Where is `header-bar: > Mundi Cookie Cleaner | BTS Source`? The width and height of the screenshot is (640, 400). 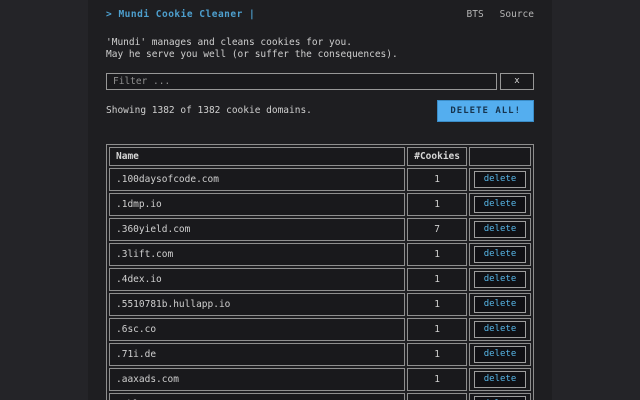 header-bar: > Mundi Cookie Cleaner | BTS Source is located at coordinates (320, 14).